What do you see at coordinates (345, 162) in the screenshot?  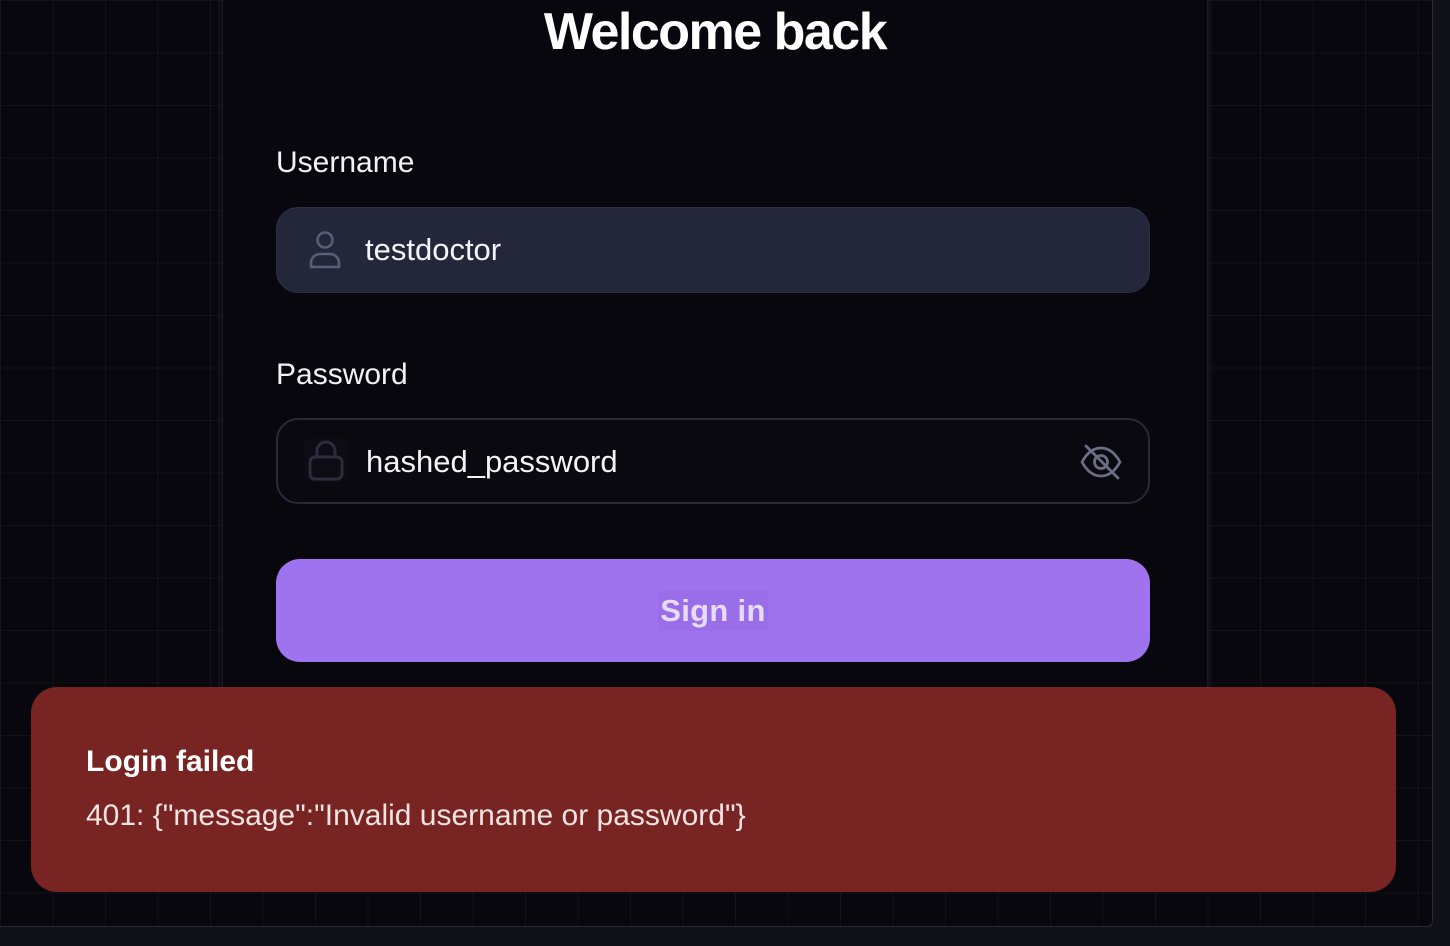 I see `username-label: Username` at bounding box center [345, 162].